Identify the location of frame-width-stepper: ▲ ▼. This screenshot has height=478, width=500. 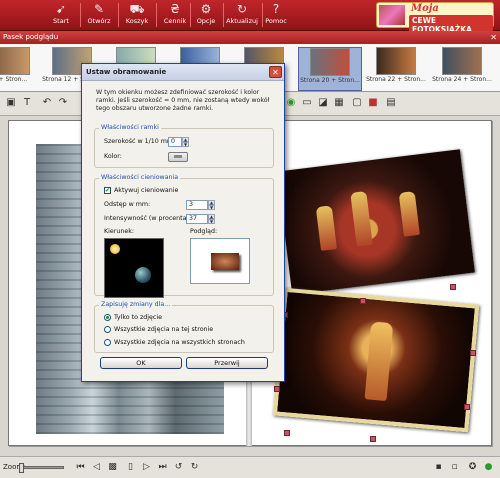
(185, 142).